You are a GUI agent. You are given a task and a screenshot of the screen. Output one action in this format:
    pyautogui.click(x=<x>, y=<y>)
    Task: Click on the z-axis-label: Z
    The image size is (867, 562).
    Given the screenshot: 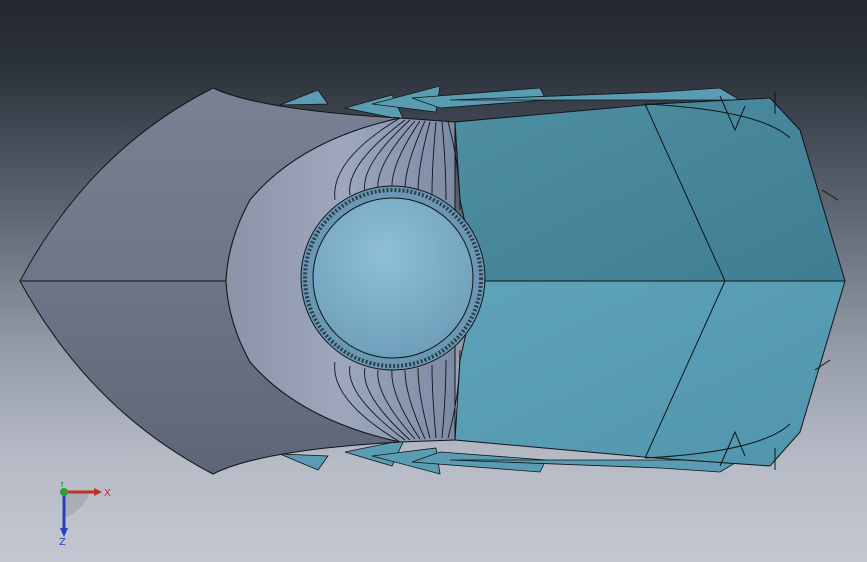 What is the action you would take?
    pyautogui.click(x=62, y=541)
    